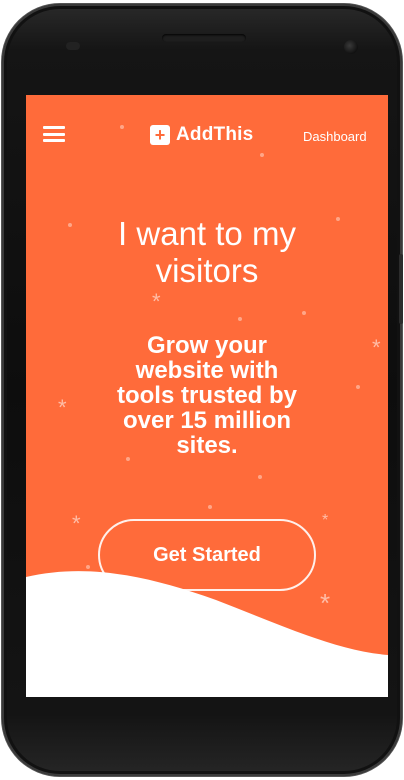  What do you see at coordinates (207, 233) in the screenshot?
I see `headline-line: I want to my` at bounding box center [207, 233].